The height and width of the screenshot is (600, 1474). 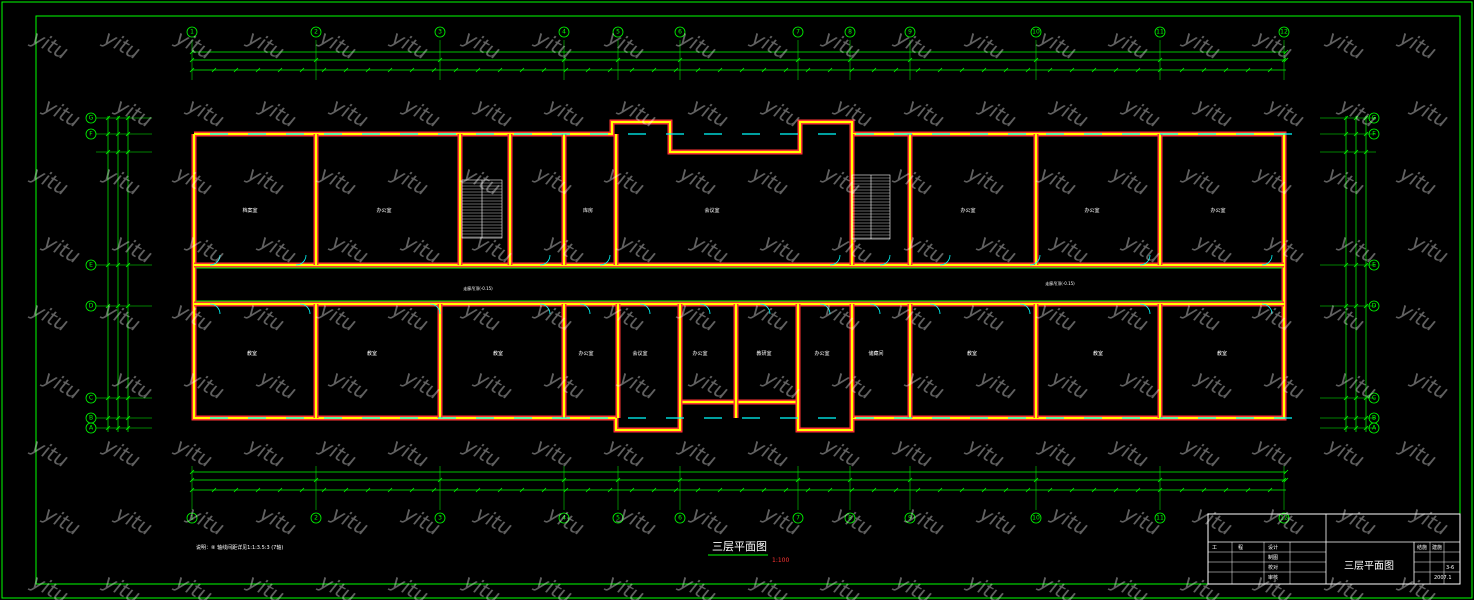 I want to click on title-block-cell-5: 校对, so click(x=1273, y=567).